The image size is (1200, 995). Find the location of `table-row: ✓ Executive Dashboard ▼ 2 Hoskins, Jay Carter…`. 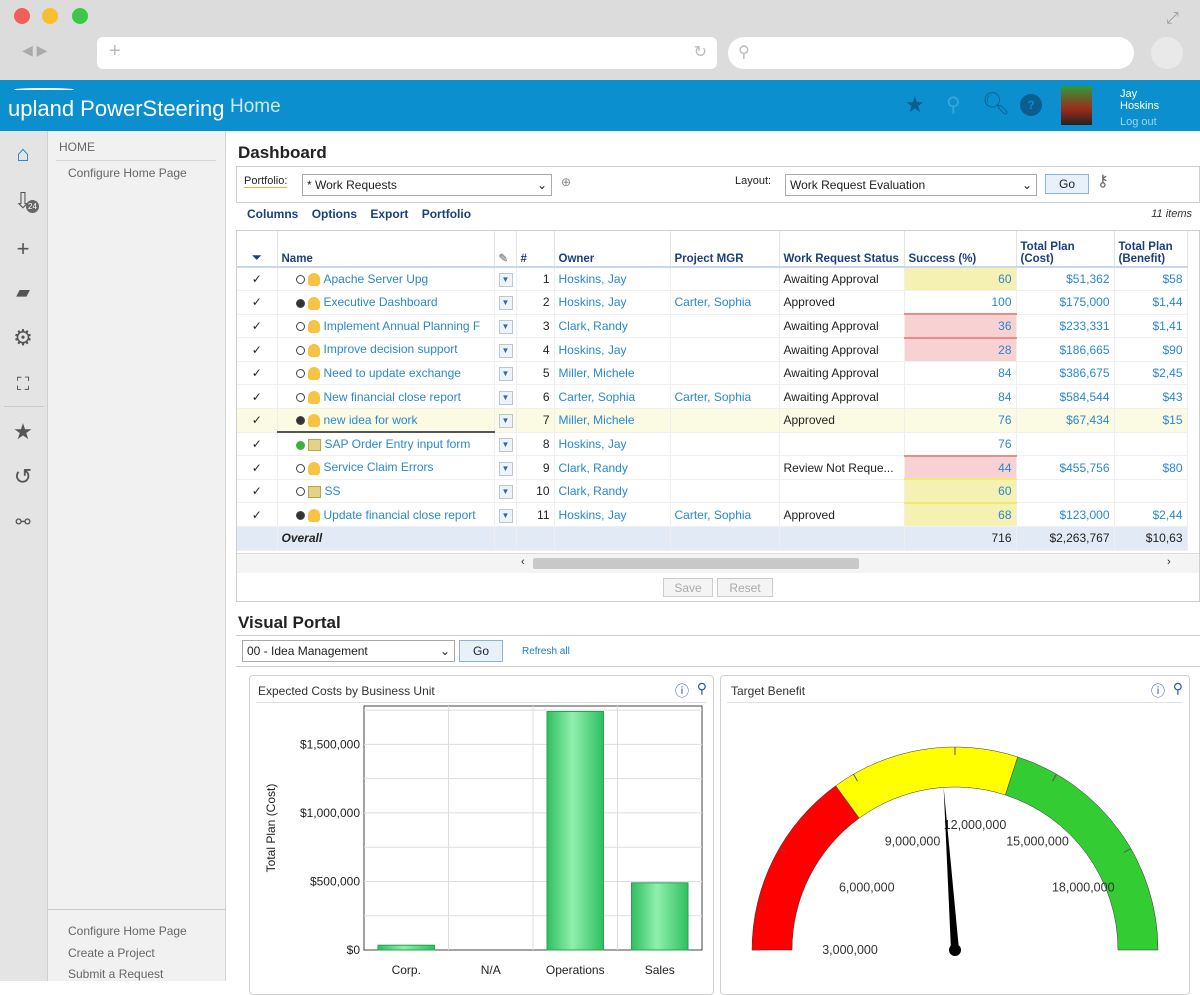

table-row: ✓ Executive Dashboard ▼ 2 Hoskins, Jay Carter… is located at coordinates (712, 302).